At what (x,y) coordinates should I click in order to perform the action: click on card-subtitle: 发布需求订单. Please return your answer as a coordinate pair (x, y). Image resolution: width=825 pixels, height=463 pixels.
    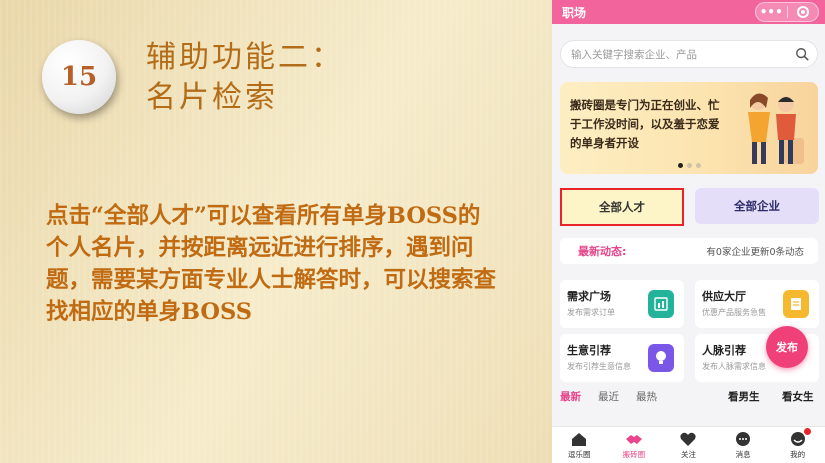
    Looking at the image, I should click on (591, 312).